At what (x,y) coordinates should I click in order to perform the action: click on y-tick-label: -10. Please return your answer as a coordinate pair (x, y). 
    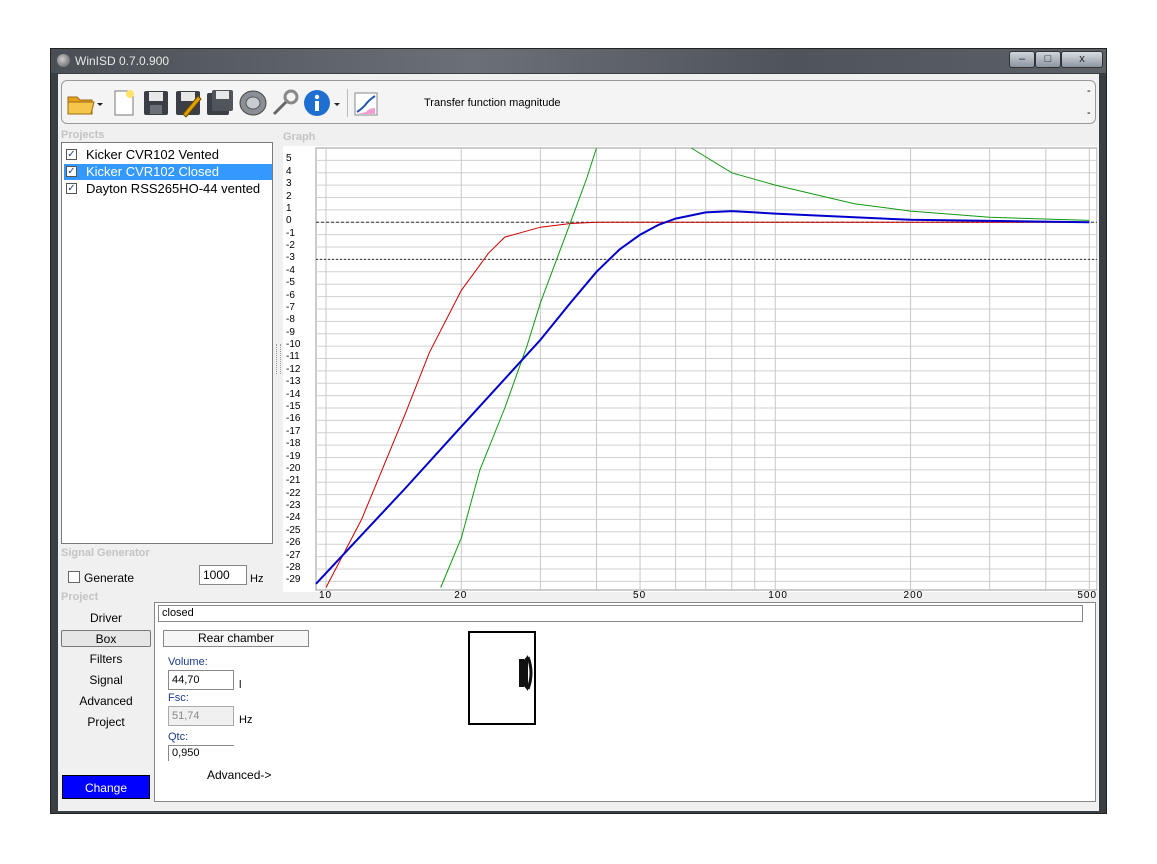
    Looking at the image, I should click on (293, 345).